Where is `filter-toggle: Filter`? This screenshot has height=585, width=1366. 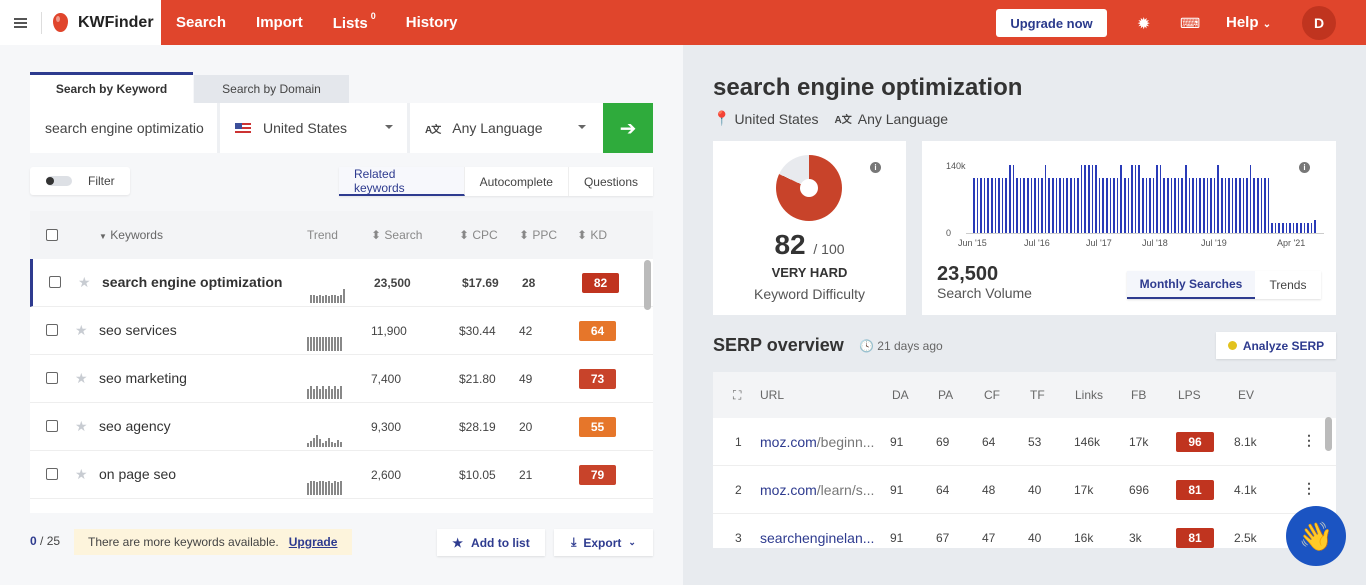 filter-toggle: Filter is located at coordinates (80, 181).